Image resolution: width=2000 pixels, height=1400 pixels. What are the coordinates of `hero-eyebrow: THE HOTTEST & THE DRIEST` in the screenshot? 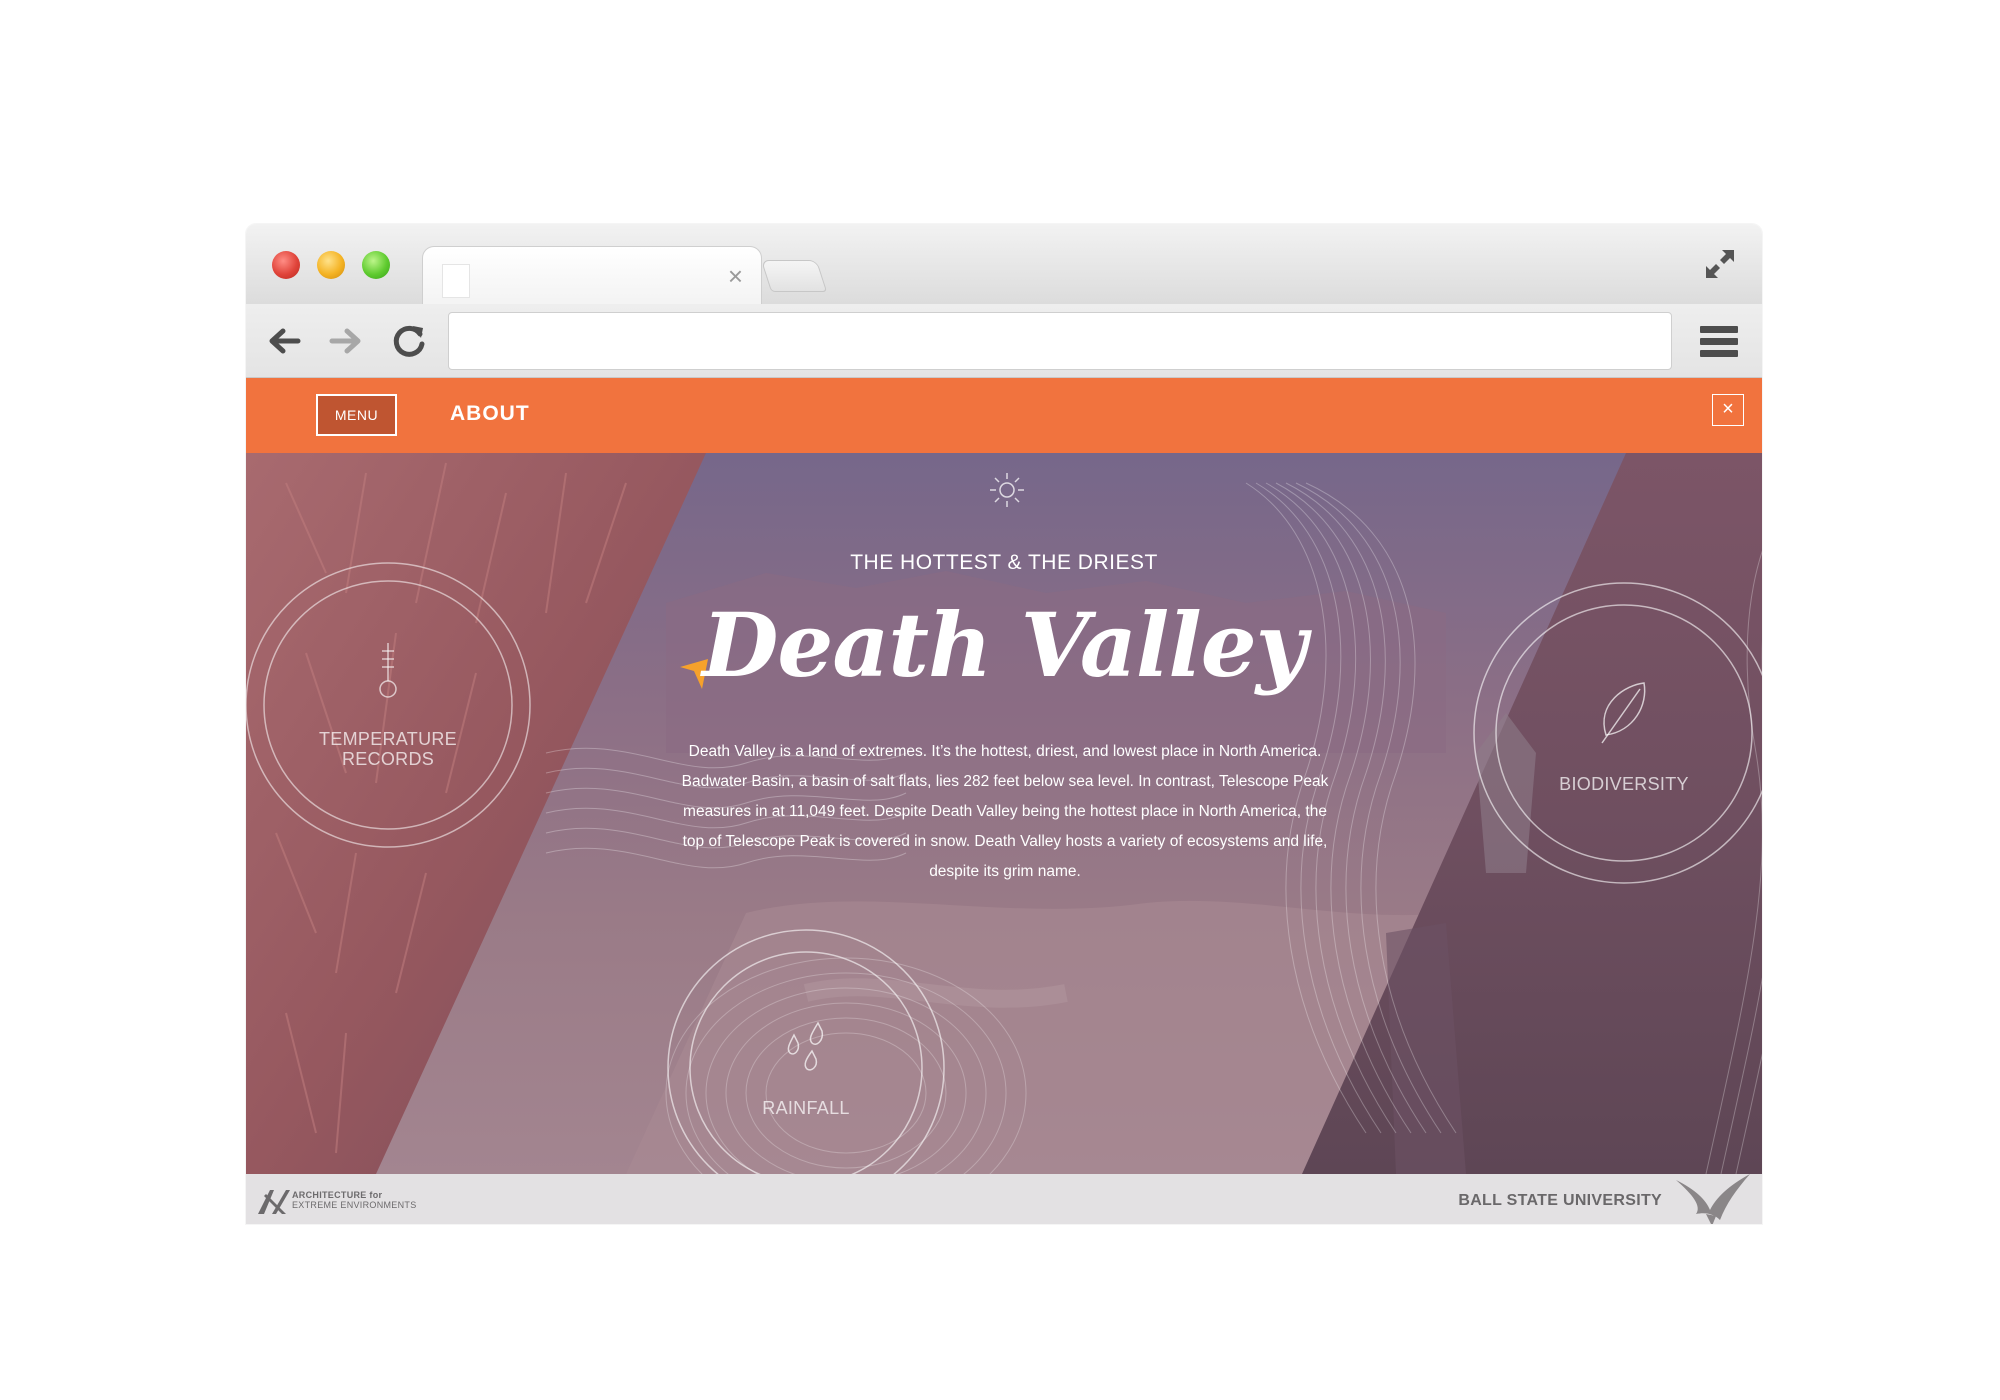 It's located at (1004, 562).